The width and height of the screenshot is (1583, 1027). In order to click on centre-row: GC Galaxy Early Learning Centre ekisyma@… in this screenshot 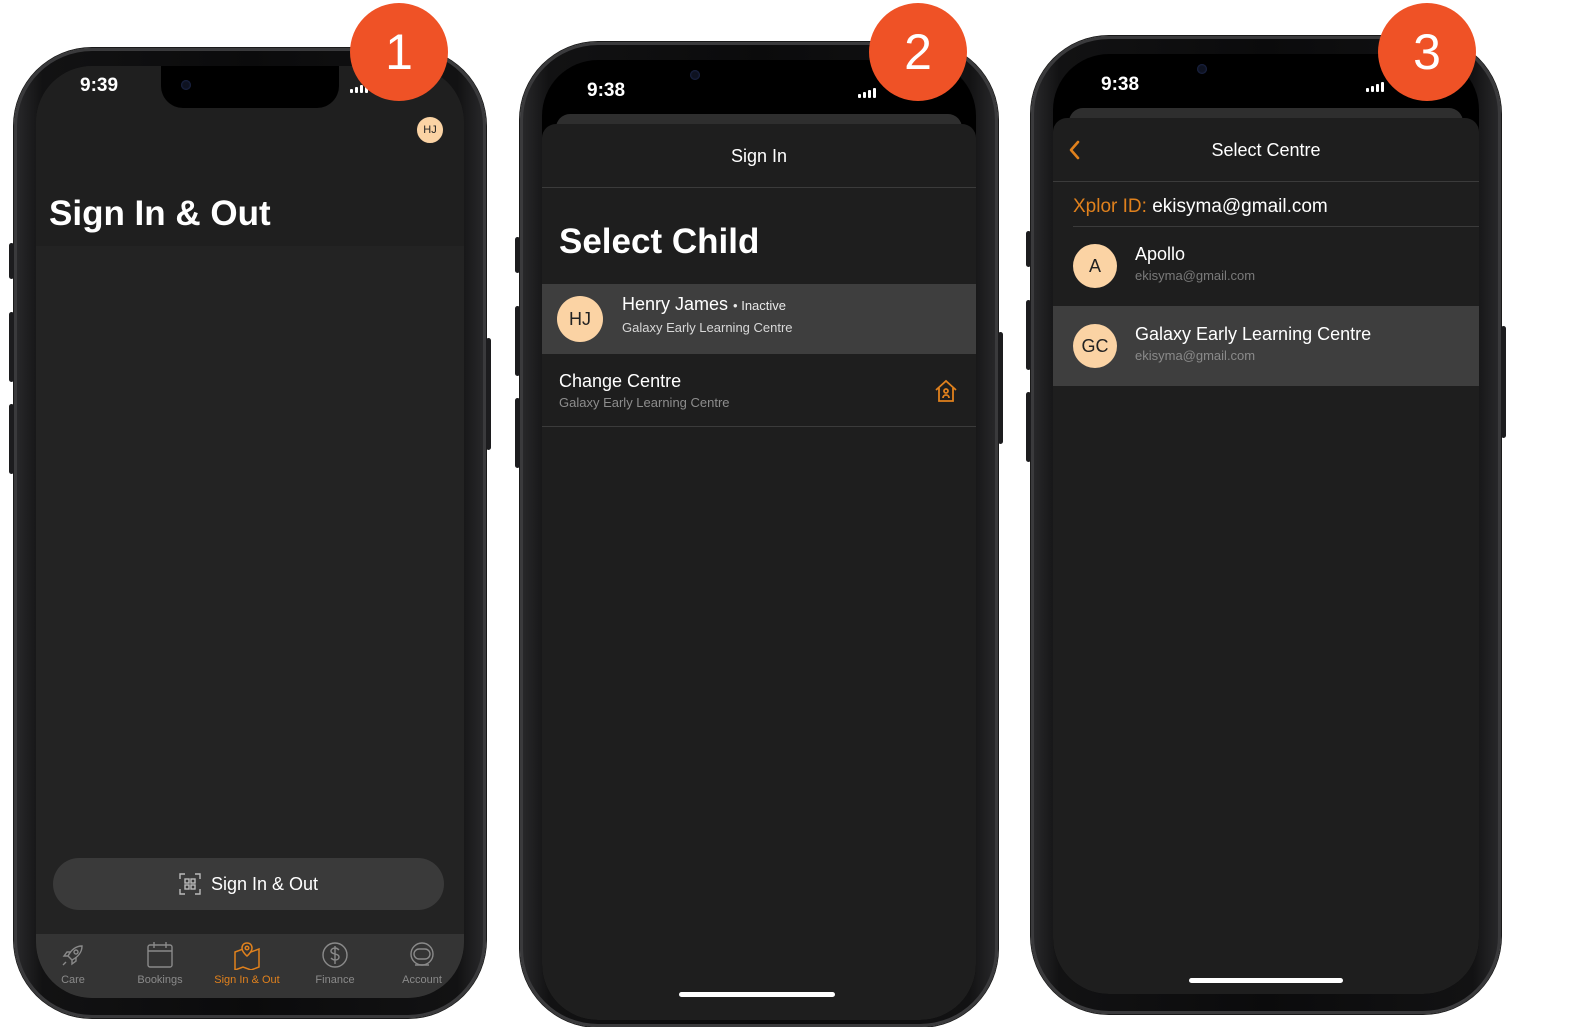, I will do `click(1266, 346)`.